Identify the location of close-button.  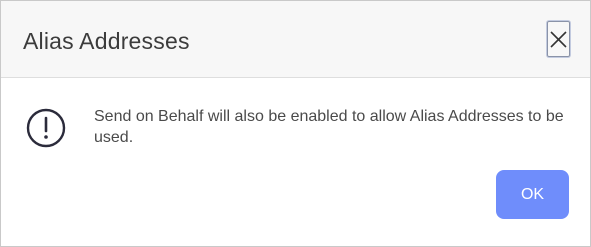
(558, 39).